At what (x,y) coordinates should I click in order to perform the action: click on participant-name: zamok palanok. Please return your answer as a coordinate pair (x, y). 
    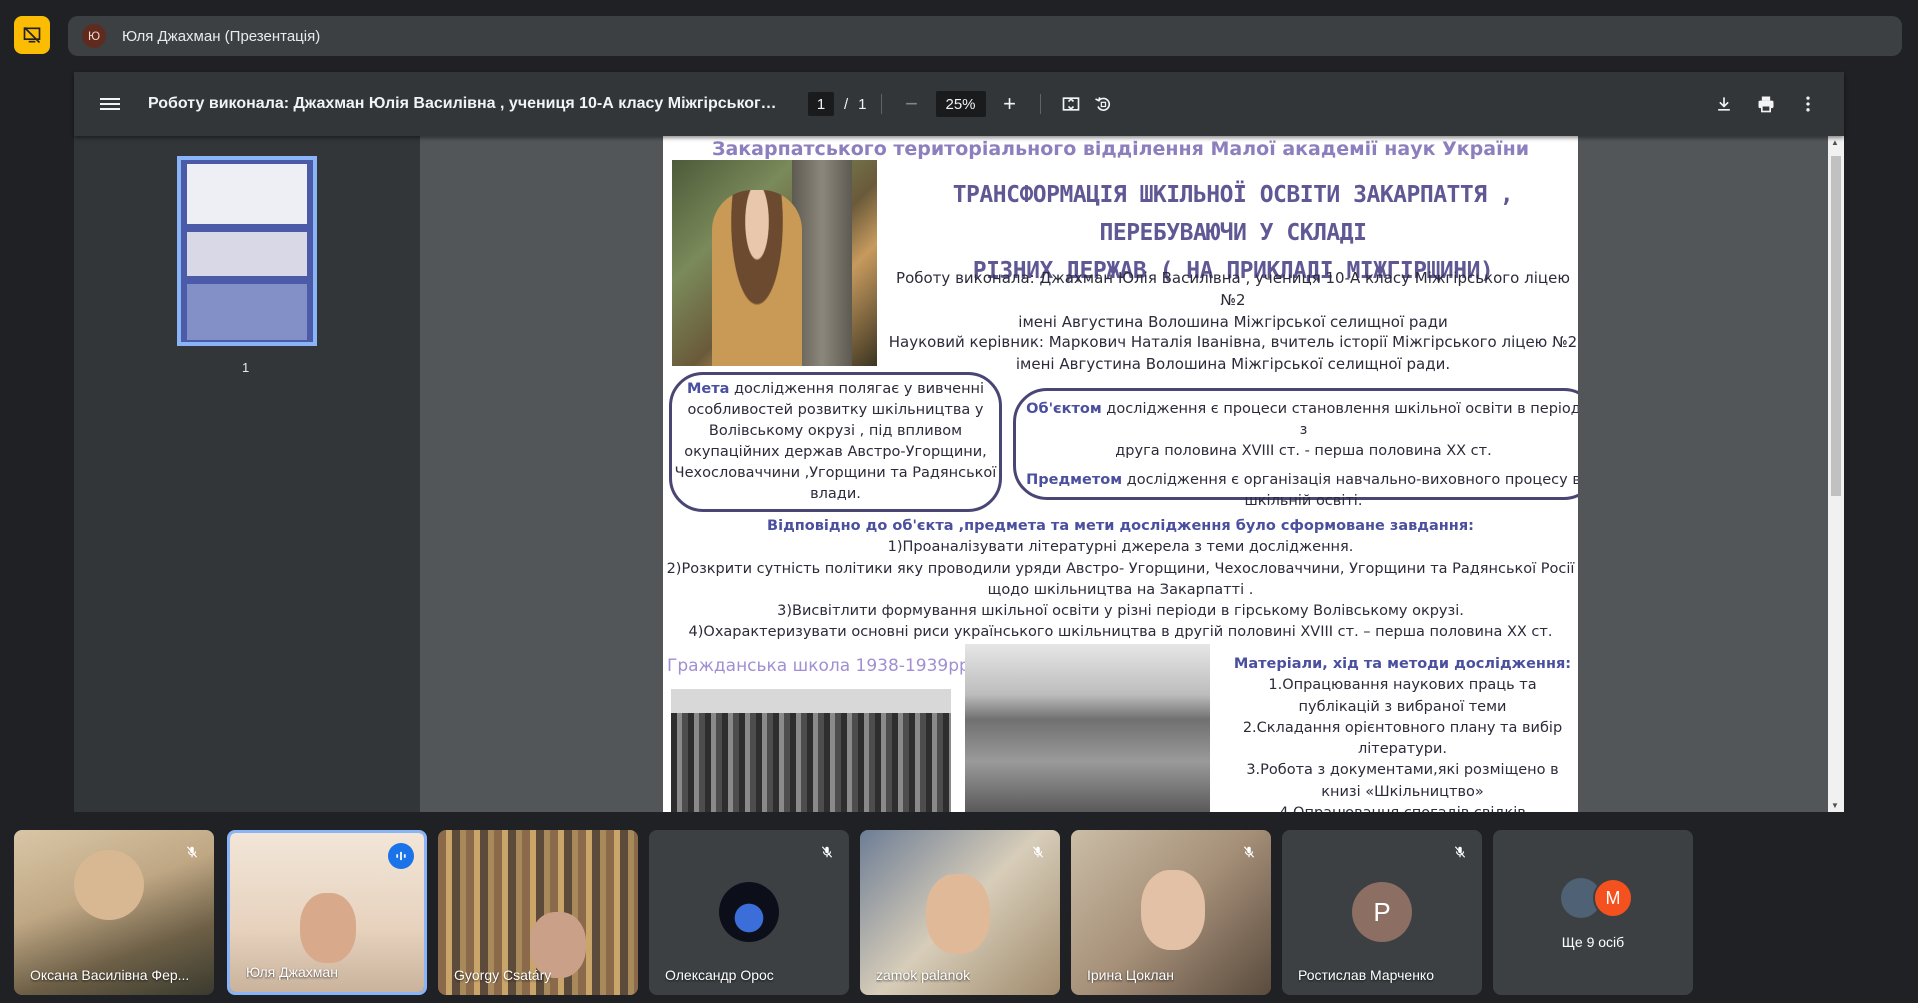
    Looking at the image, I should click on (923, 975).